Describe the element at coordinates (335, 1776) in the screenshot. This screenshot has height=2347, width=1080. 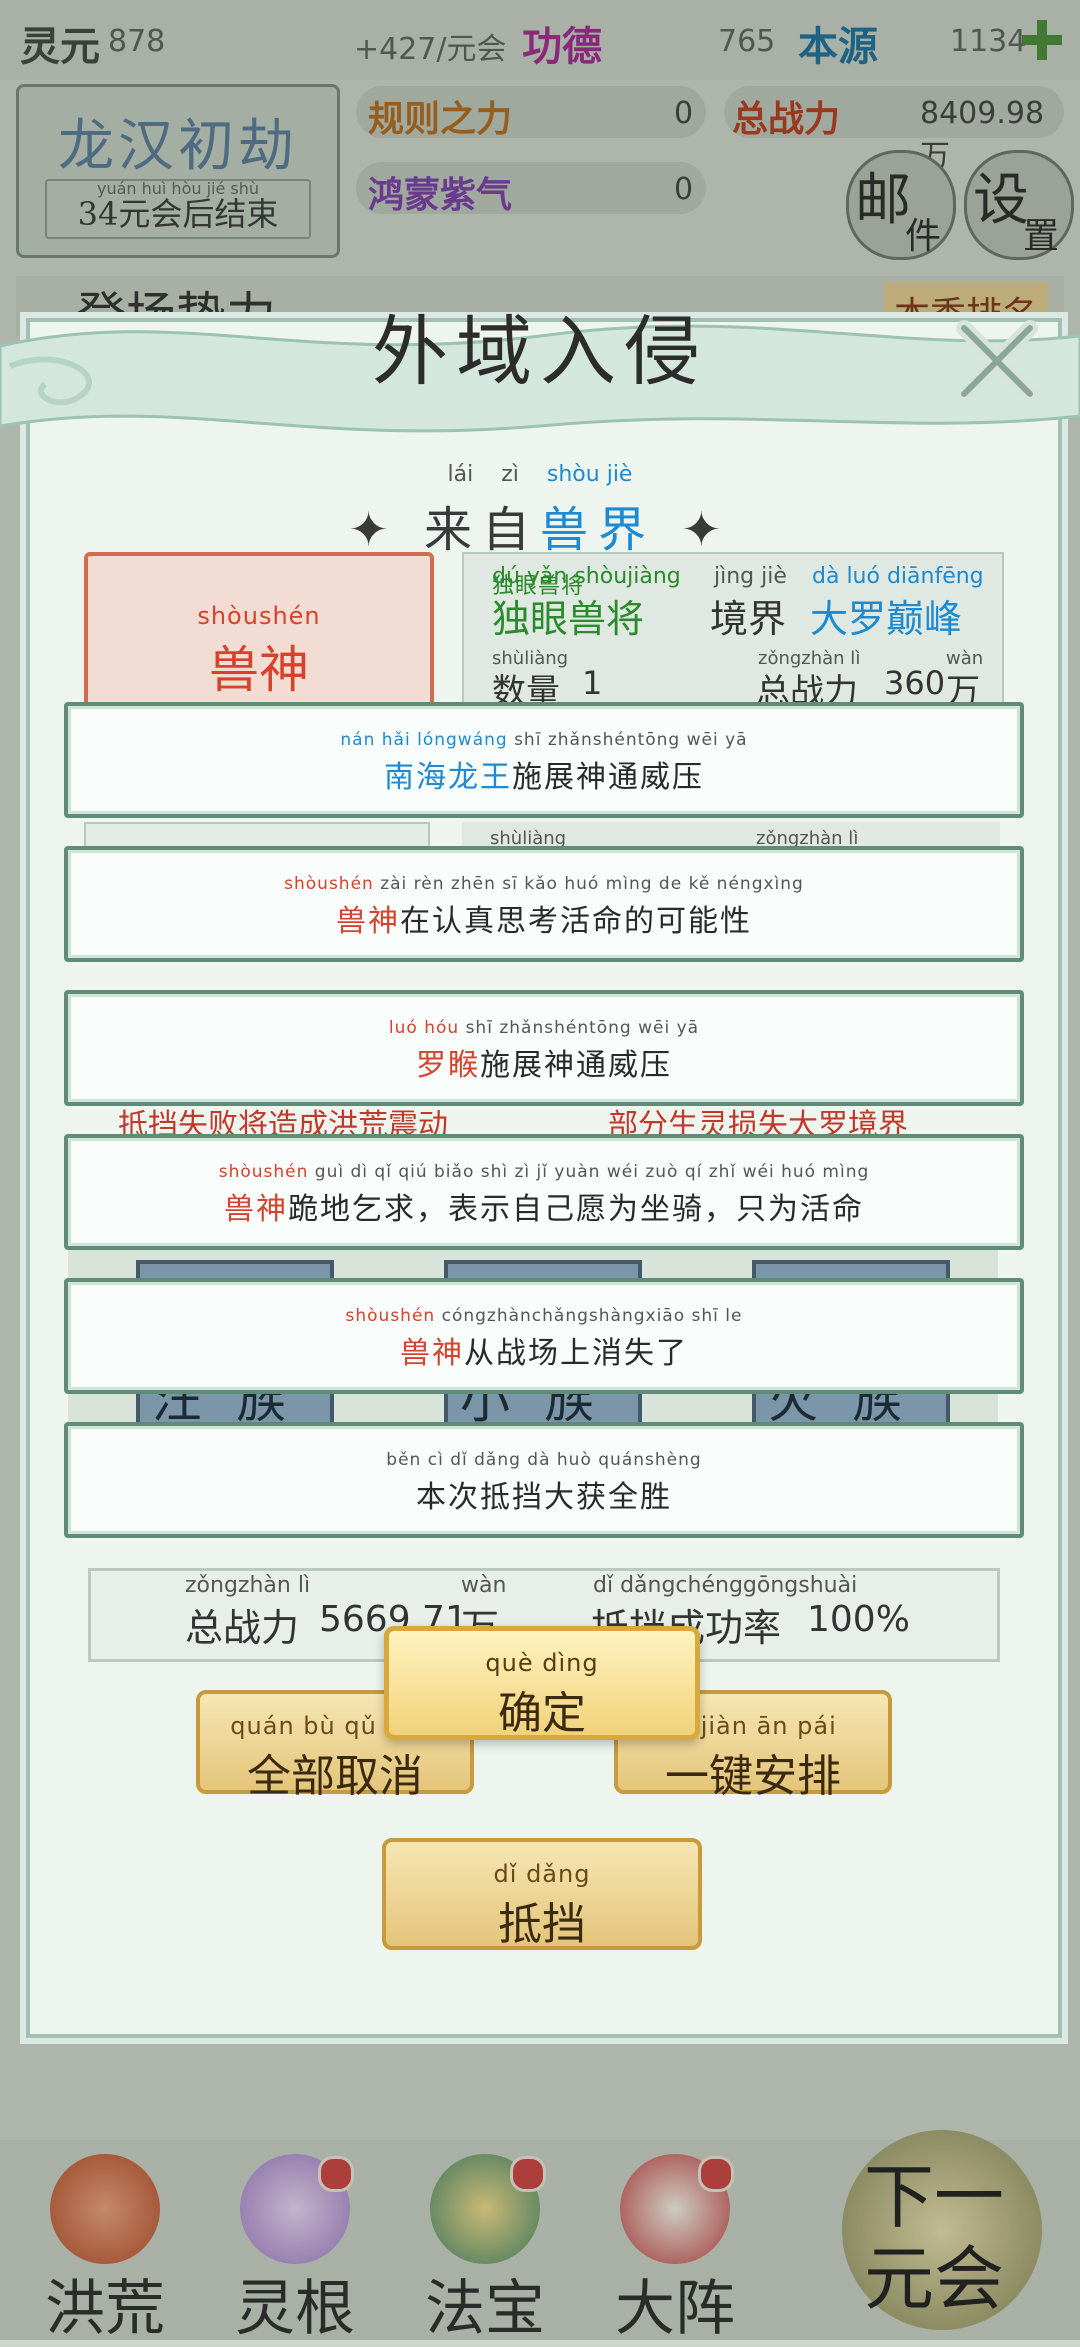
I see `cancel-all-label: 全部取消` at that location.